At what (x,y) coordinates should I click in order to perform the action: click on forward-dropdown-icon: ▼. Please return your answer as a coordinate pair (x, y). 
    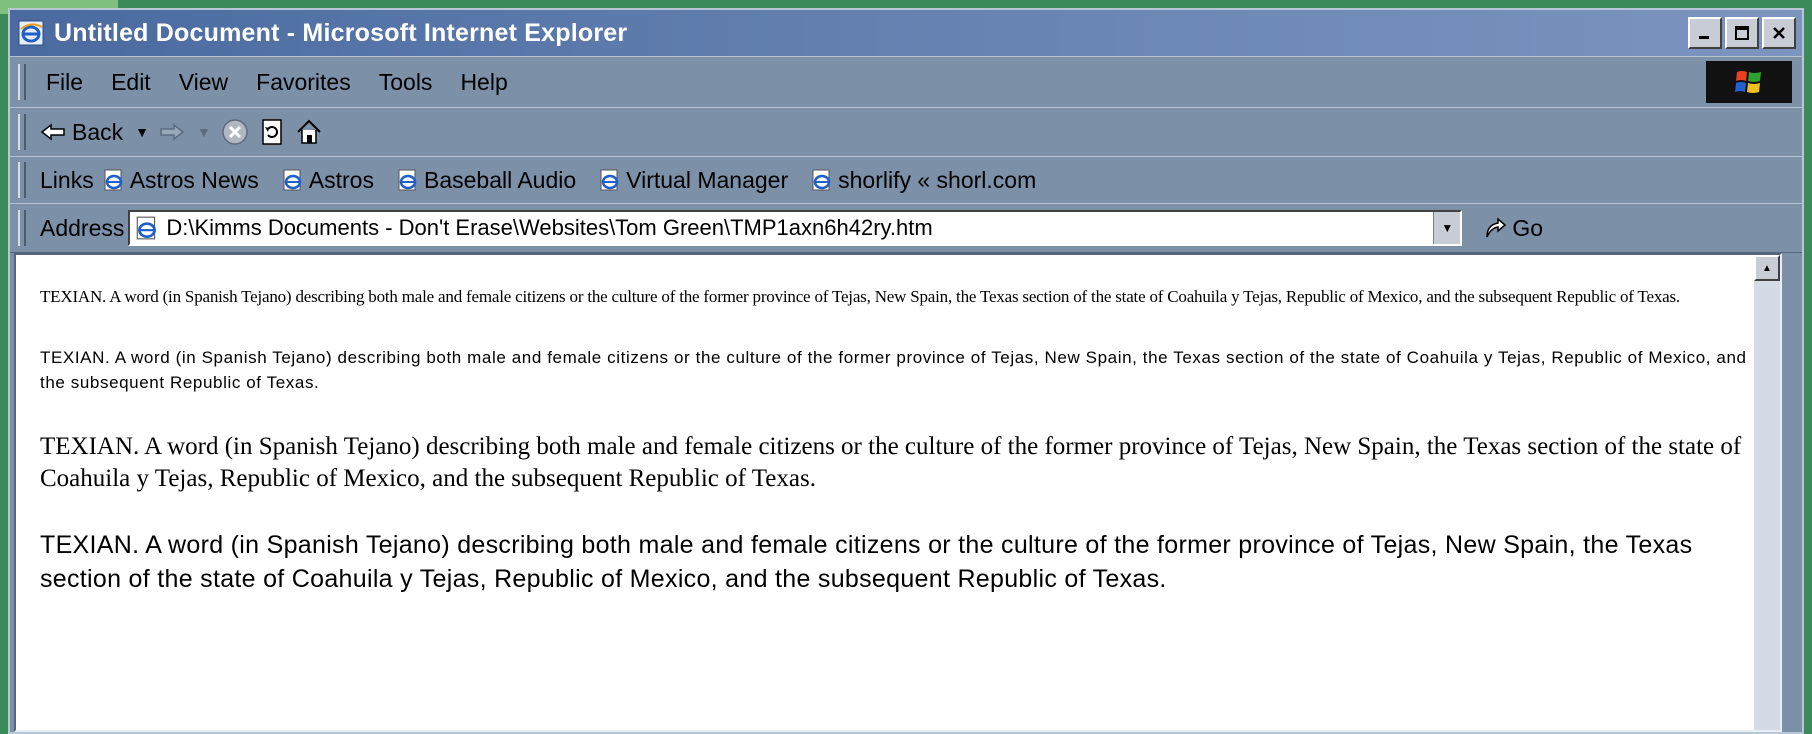
    Looking at the image, I should click on (204, 132).